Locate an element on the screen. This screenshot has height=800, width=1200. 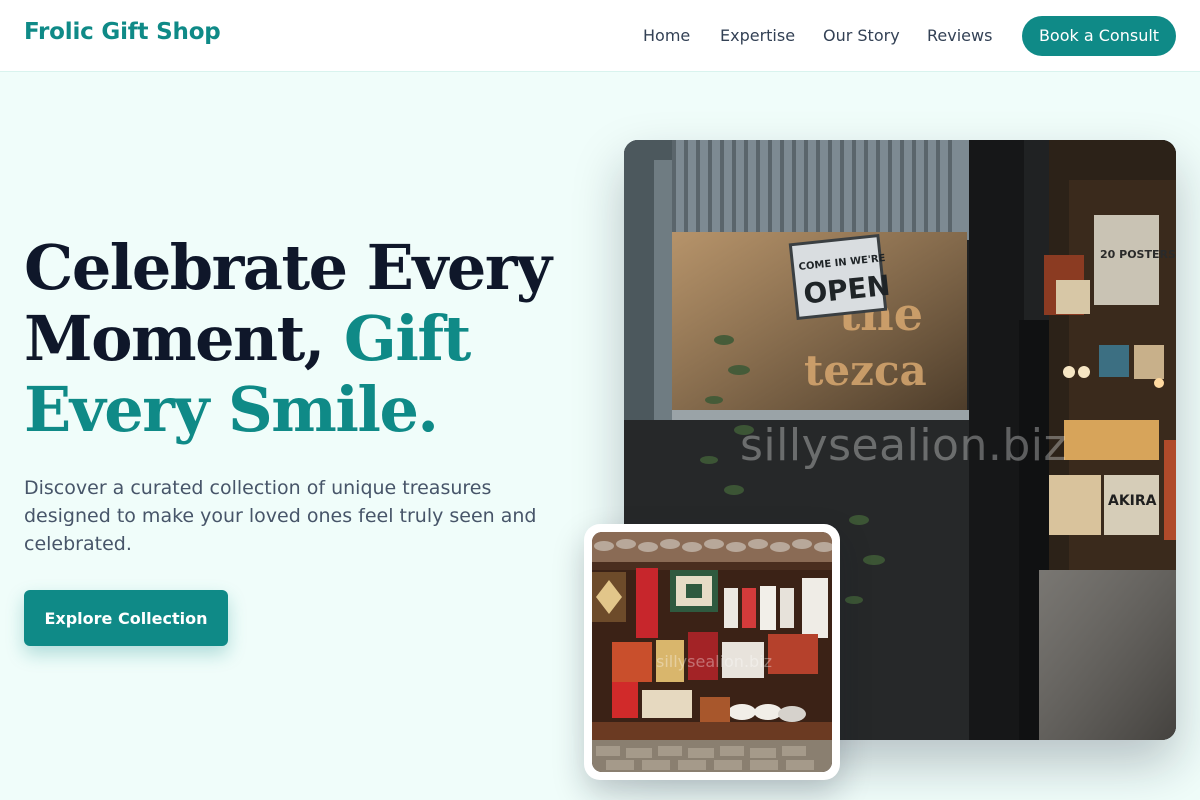
svg-text: tezca is located at coordinates (865, 370).